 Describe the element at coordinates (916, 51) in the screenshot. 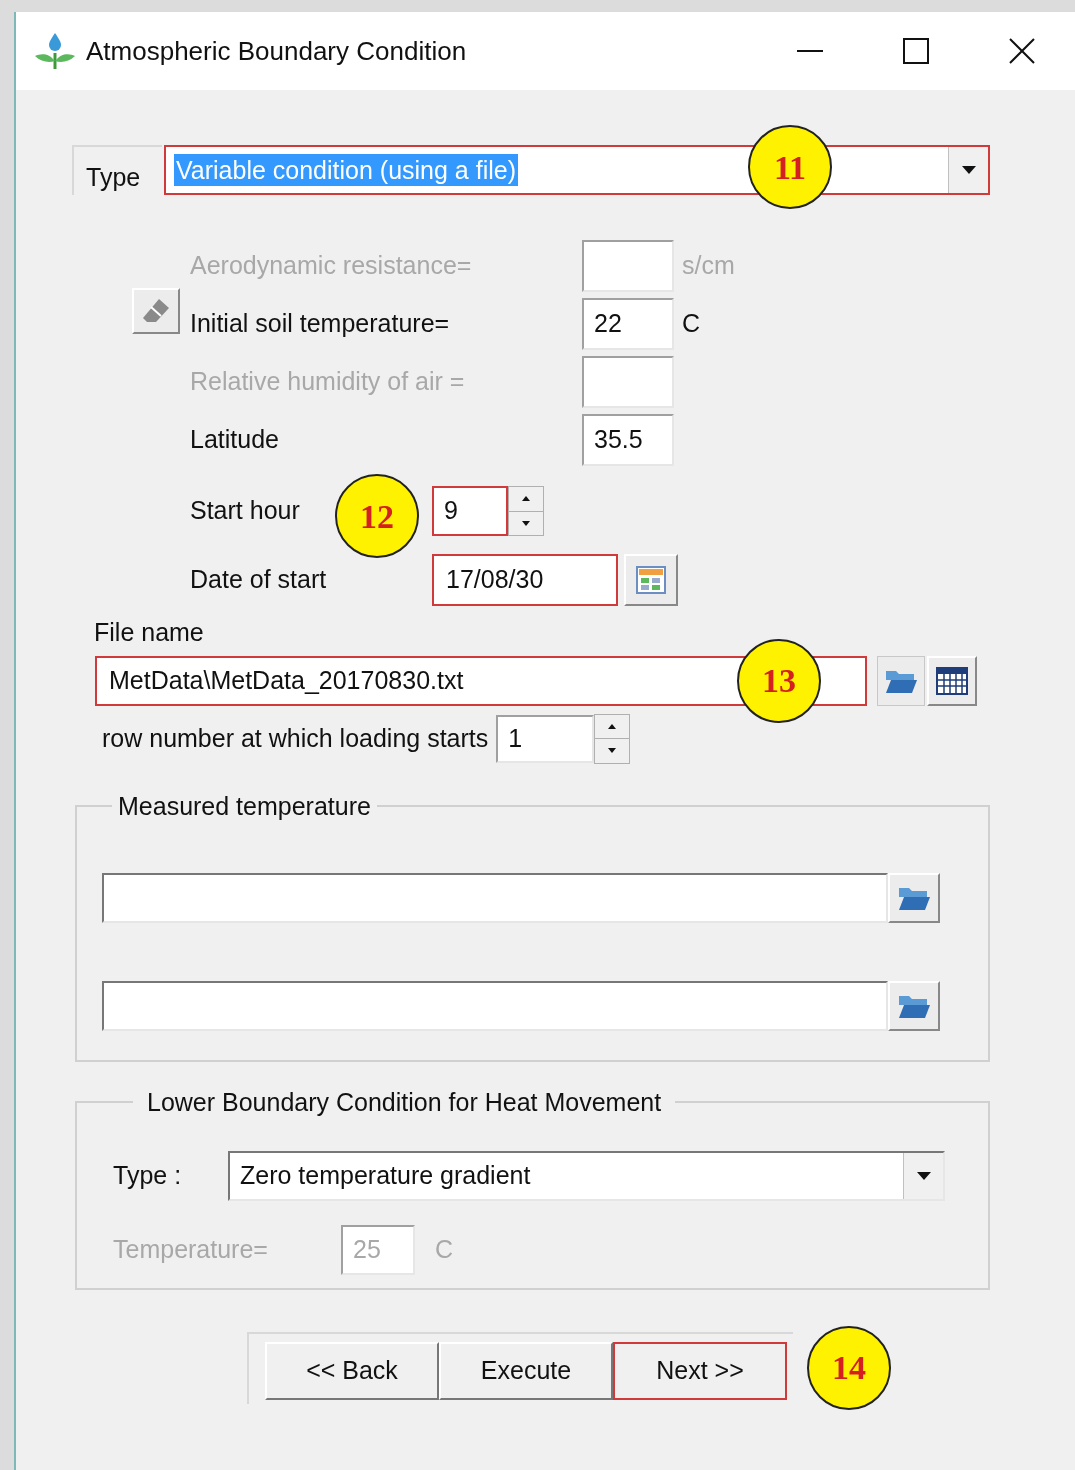

I see `maximize-icon` at that location.